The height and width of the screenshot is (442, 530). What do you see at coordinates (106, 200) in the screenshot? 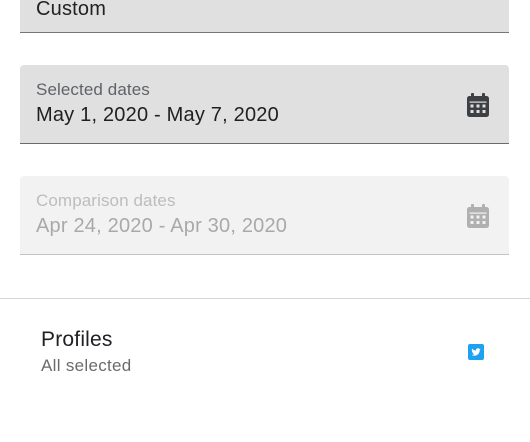
I see `comparison-dates-label: Comparison dates` at bounding box center [106, 200].